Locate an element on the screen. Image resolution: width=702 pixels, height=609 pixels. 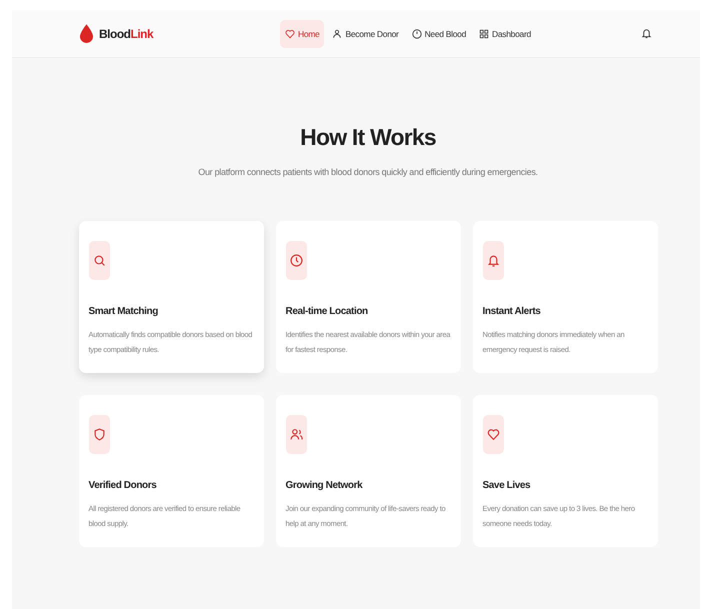
shield-icon is located at coordinates (99, 434).